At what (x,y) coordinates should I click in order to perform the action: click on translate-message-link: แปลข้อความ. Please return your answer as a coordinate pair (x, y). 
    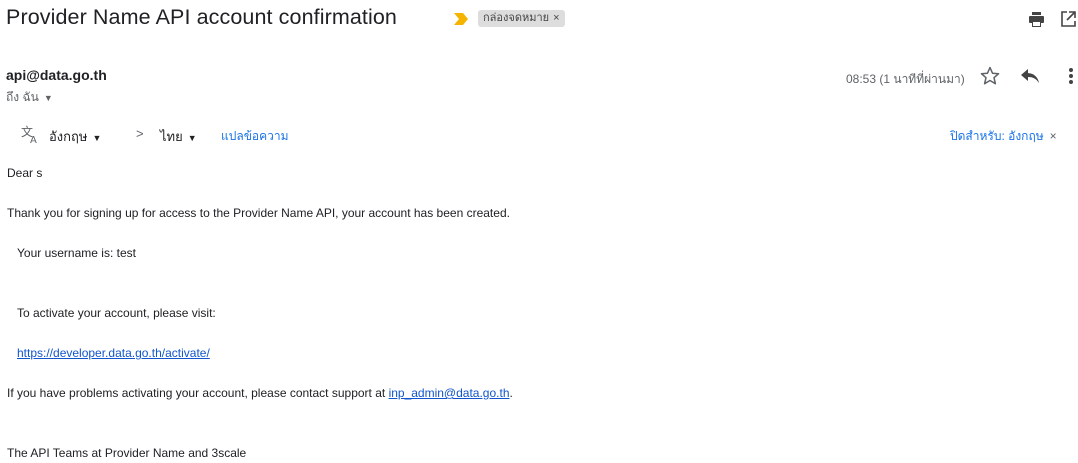
    Looking at the image, I should click on (255, 136).